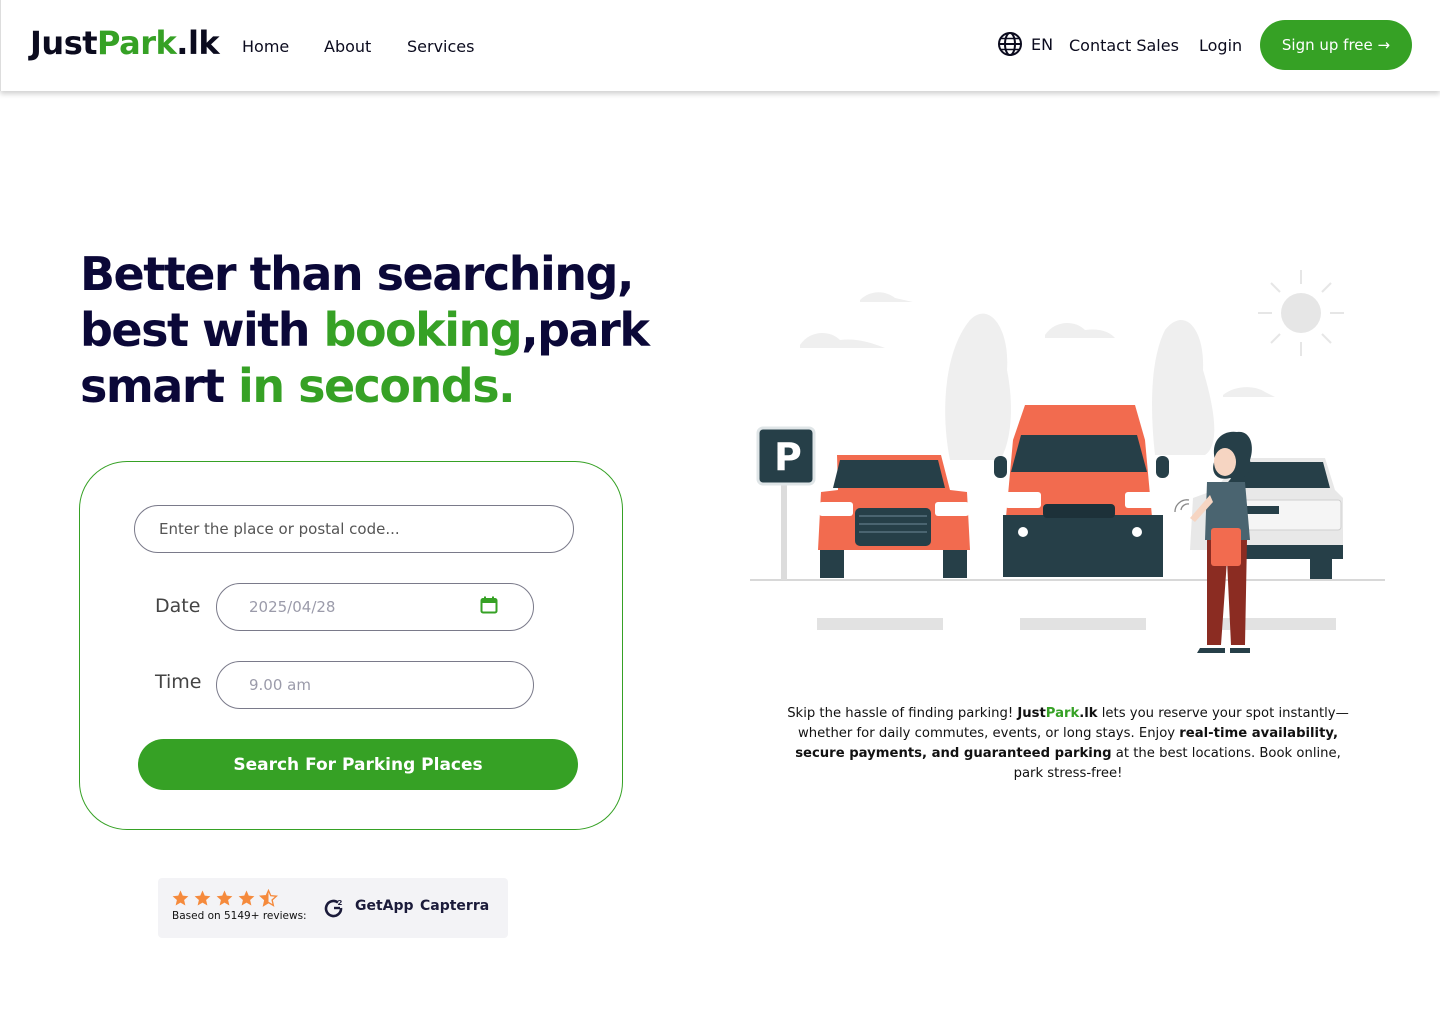 Image resolution: width=1440 pixels, height=1024 pixels. What do you see at coordinates (358, 764) in the screenshot?
I see `search-parking-button: Search For Parking Places` at bounding box center [358, 764].